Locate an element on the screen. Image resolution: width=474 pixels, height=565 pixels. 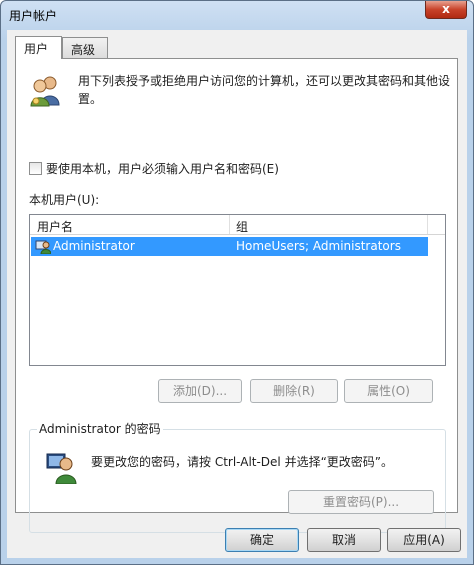
properties-button: 属性(O) is located at coordinates (388, 391).